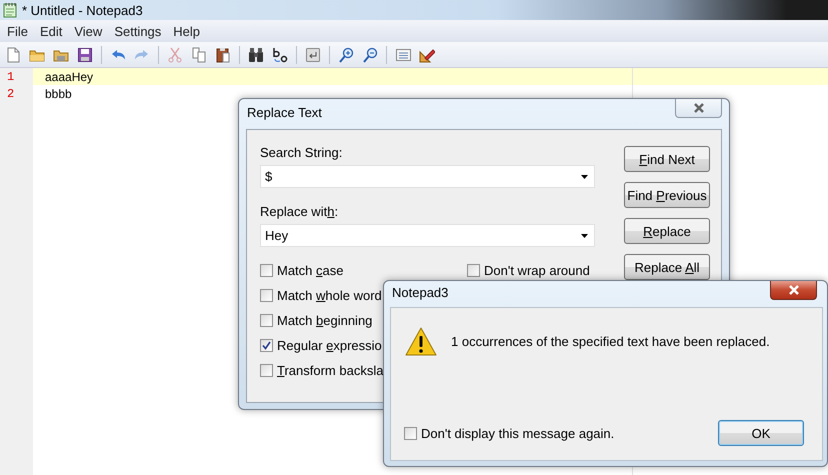 This screenshot has height=475, width=828. What do you see at coordinates (537, 270) in the screenshot?
I see `checkbox-label: Don't wrap around` at bounding box center [537, 270].